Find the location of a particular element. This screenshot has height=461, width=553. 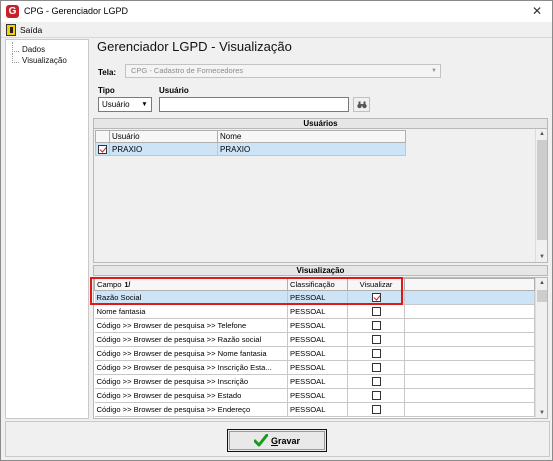

save-label-rest: ravar is located at coordinates (289, 441).